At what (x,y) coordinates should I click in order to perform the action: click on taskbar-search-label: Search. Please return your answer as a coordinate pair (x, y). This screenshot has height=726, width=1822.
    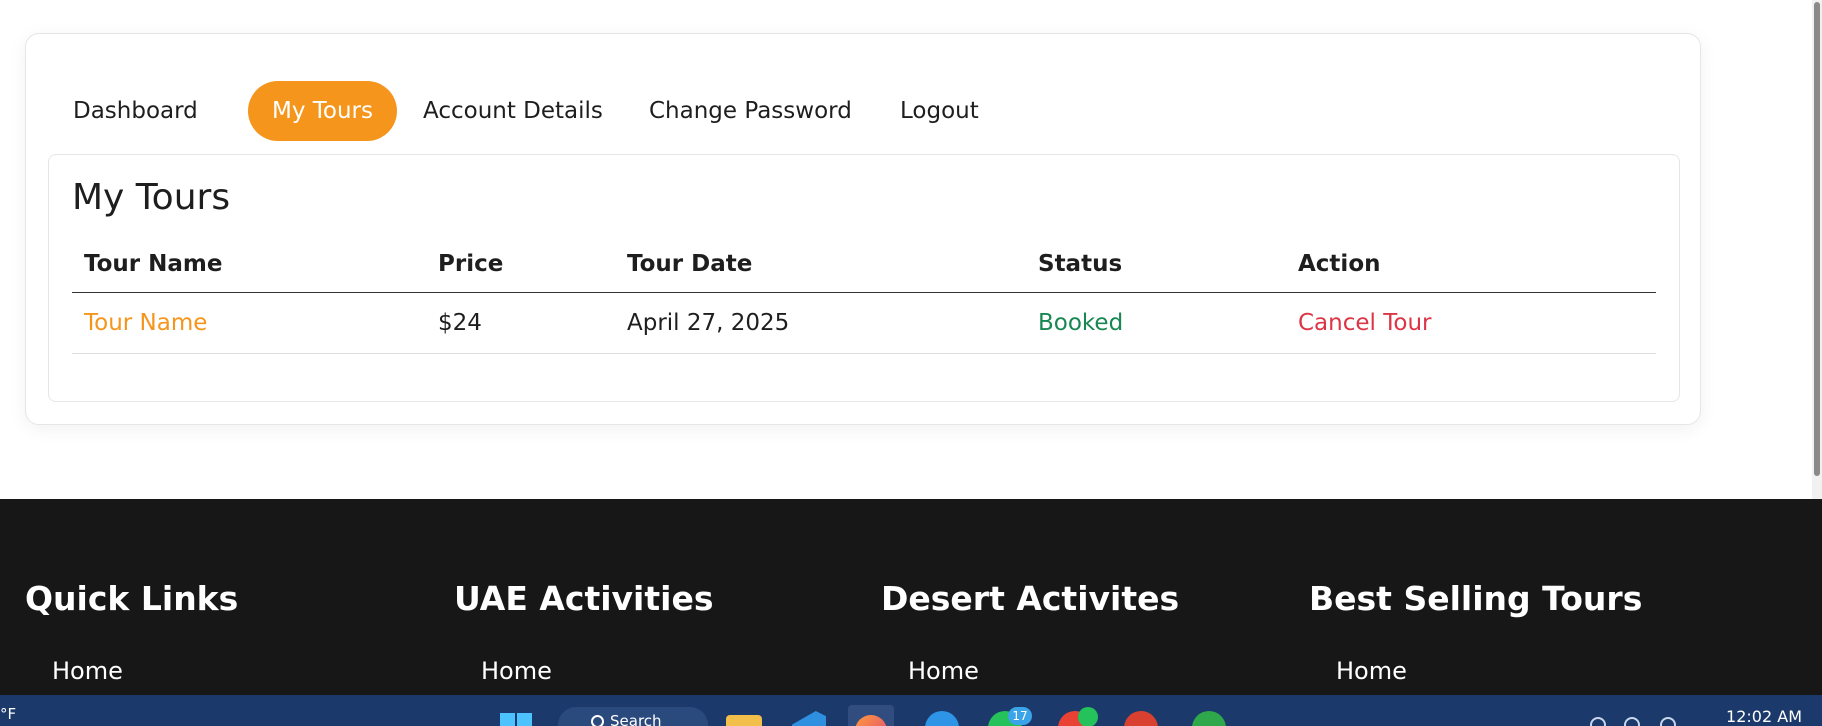
    Looking at the image, I should click on (636, 719).